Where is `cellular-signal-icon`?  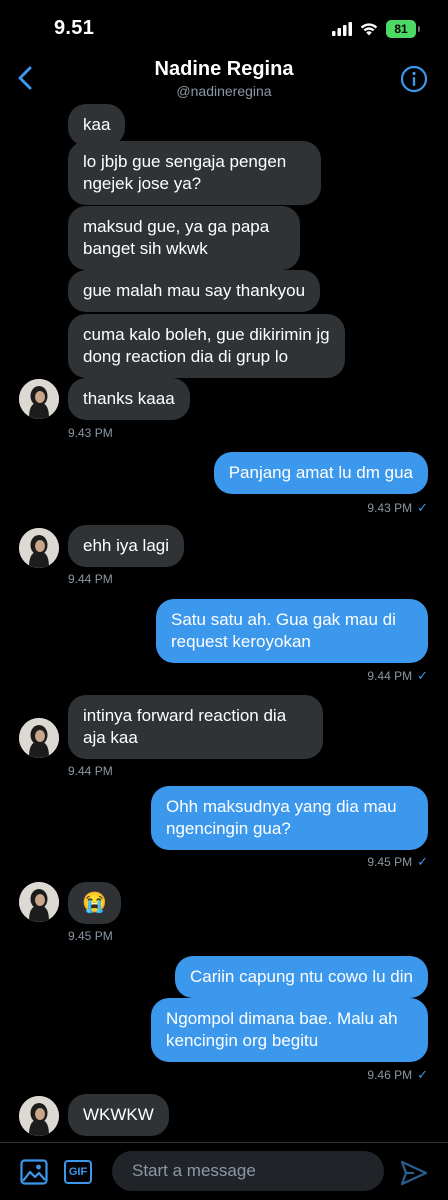 cellular-signal-icon is located at coordinates (342, 29).